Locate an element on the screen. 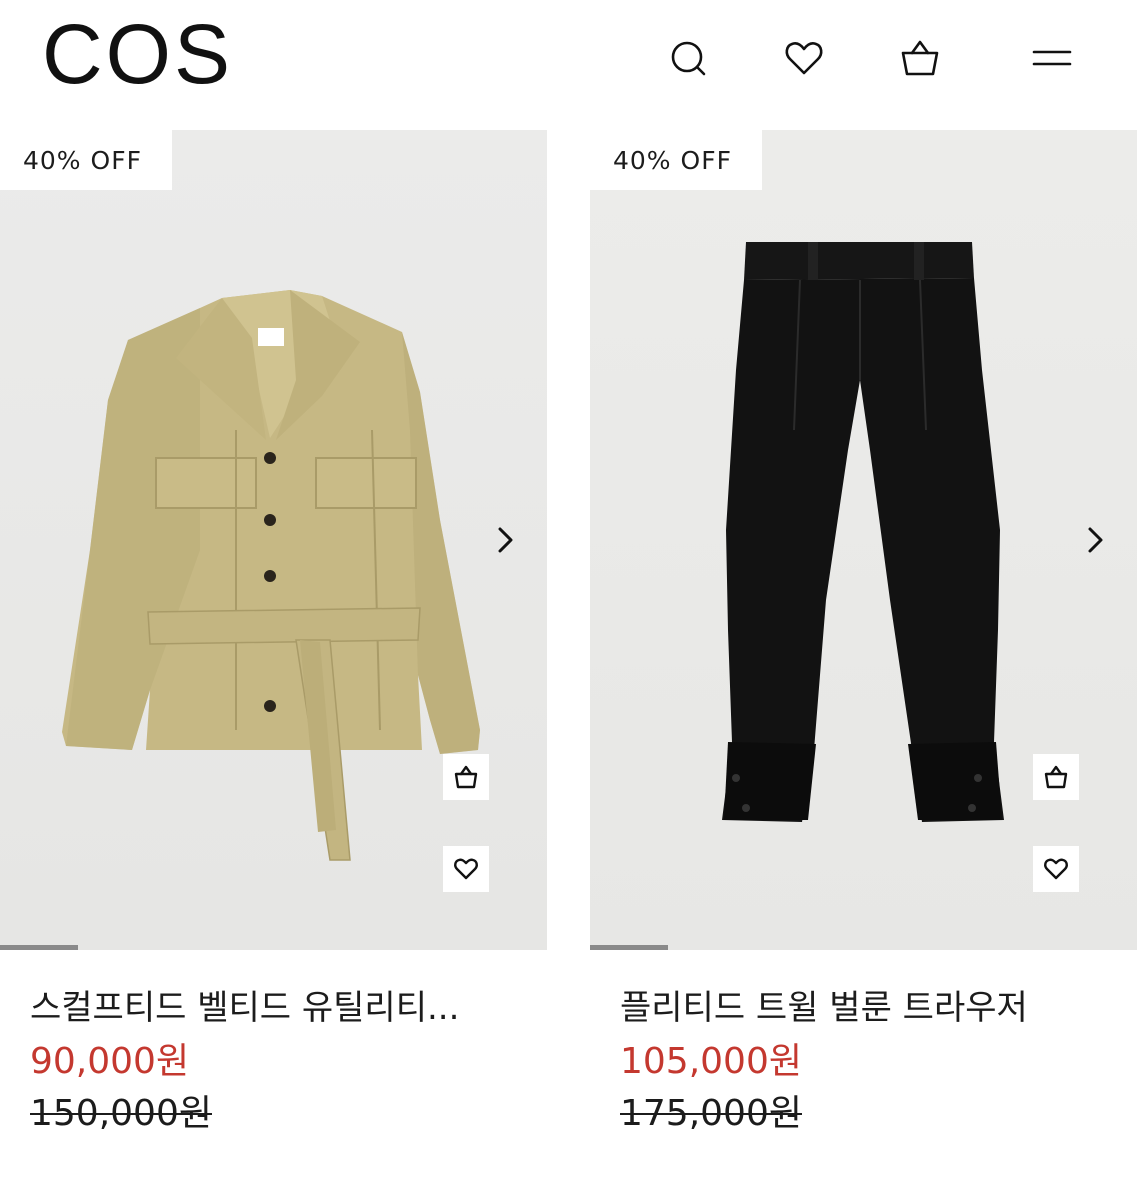  original-price: 175,000원 is located at coordinates (711, 1113).